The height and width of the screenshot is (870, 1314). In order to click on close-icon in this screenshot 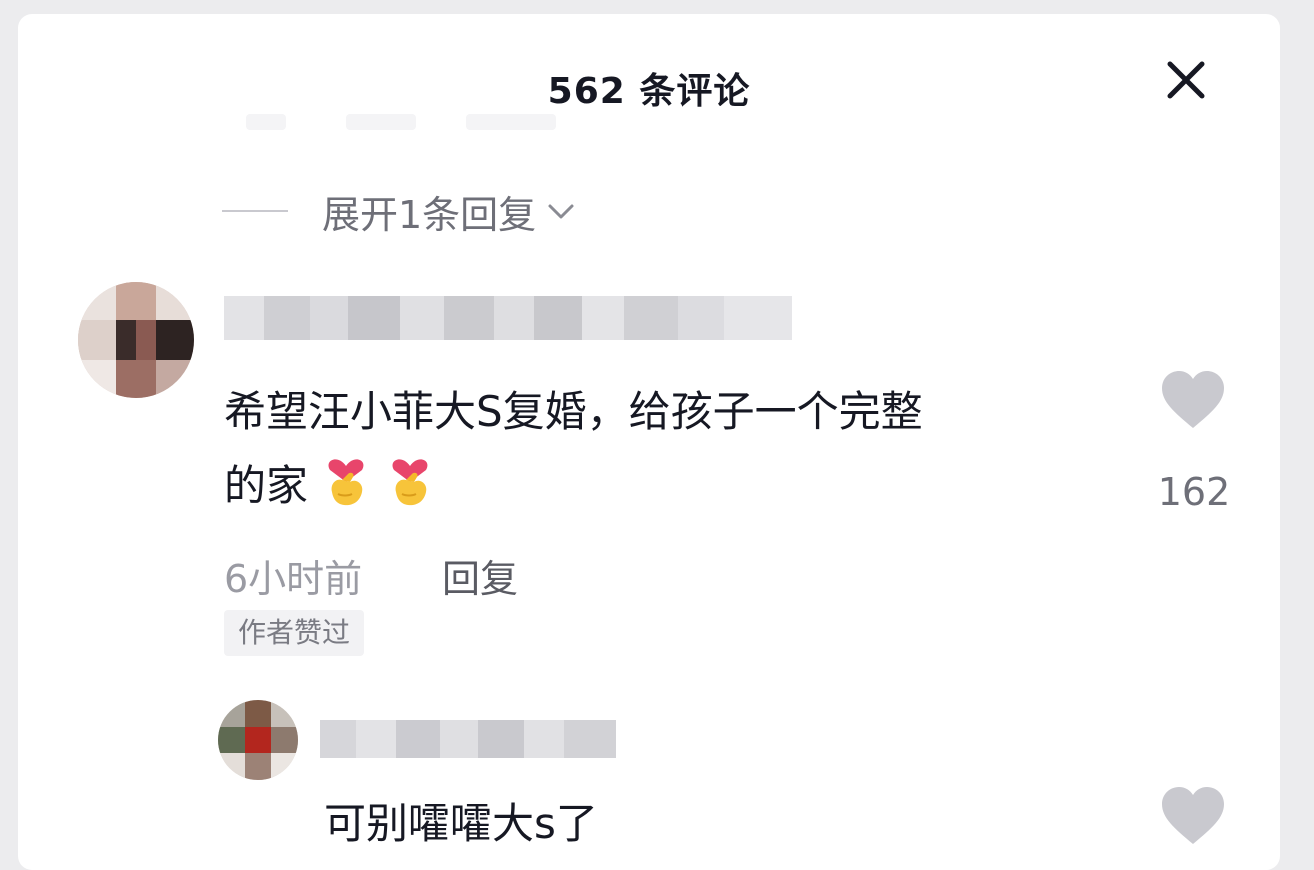, I will do `click(1186, 80)`.